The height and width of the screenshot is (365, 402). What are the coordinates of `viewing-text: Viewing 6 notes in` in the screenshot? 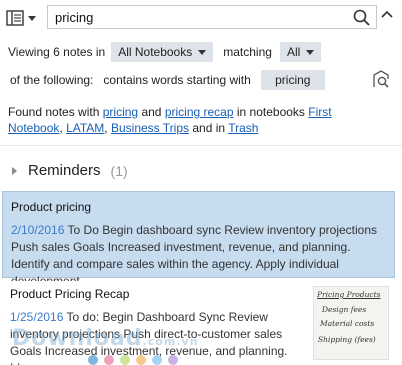 It's located at (57, 52).